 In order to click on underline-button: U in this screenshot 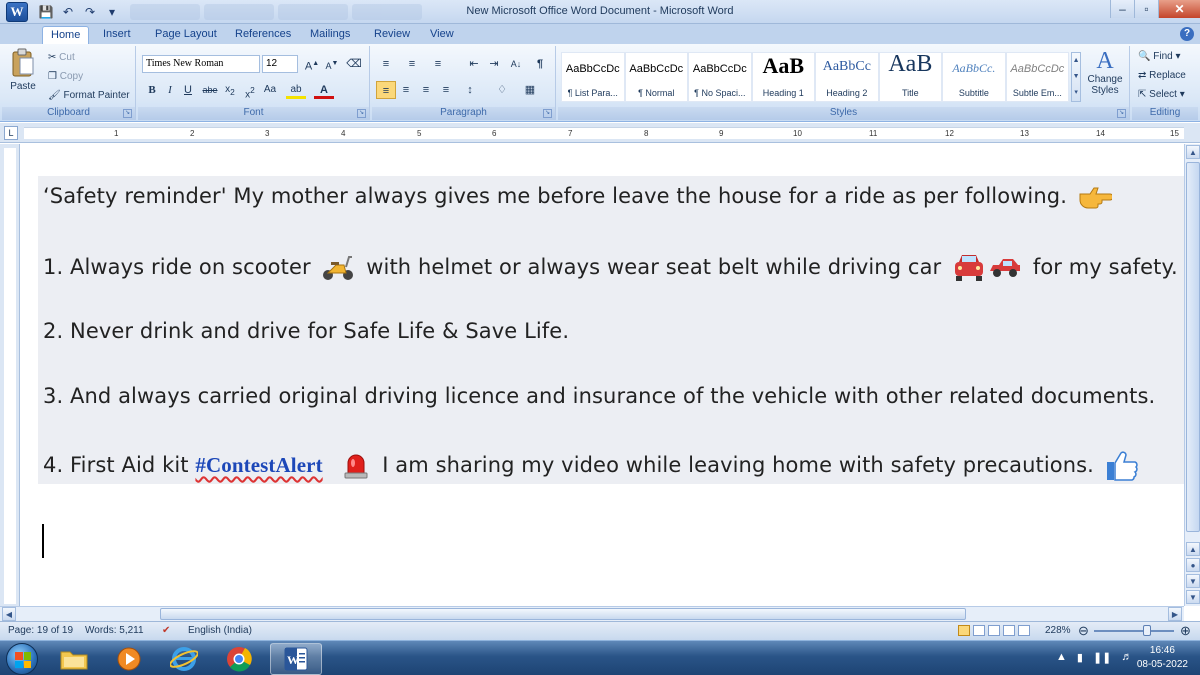, I will do `click(188, 90)`.